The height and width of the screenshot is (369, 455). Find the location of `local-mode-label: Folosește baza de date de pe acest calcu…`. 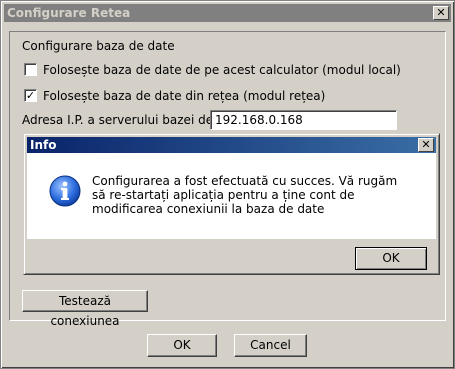

local-mode-label: Folosește baza de date de pe acest calcu… is located at coordinates (222, 70).